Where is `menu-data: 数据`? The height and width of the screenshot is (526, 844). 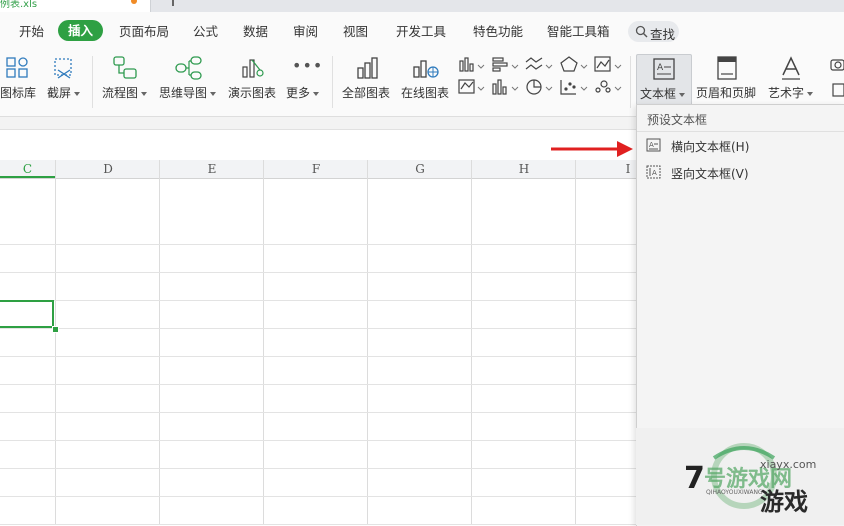 menu-data: 数据 is located at coordinates (255, 30).